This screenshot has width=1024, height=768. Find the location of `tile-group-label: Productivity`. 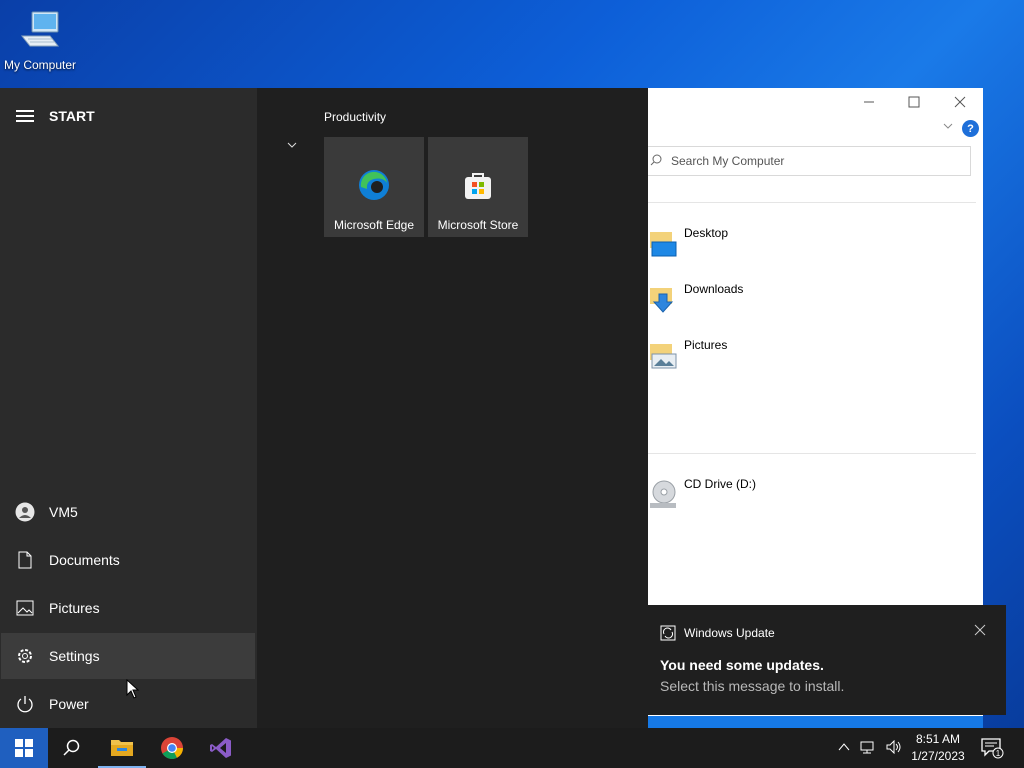

tile-group-label: Productivity is located at coordinates (355, 117).